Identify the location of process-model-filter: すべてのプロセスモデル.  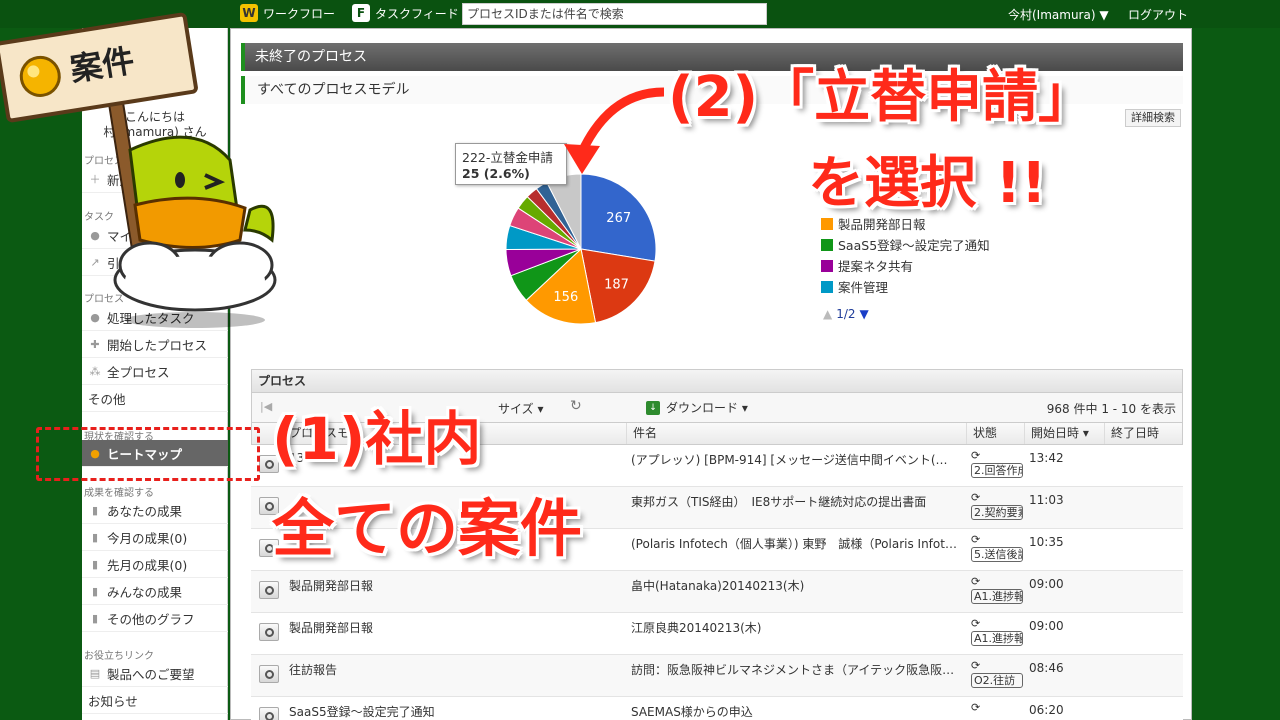
(712, 90).